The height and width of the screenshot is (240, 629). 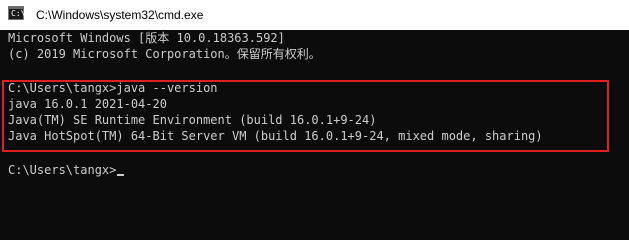 I want to click on banner-copyright-line: (c) 2019 Microsoft Corporation。保留所有权利。, so click(x=164, y=54).